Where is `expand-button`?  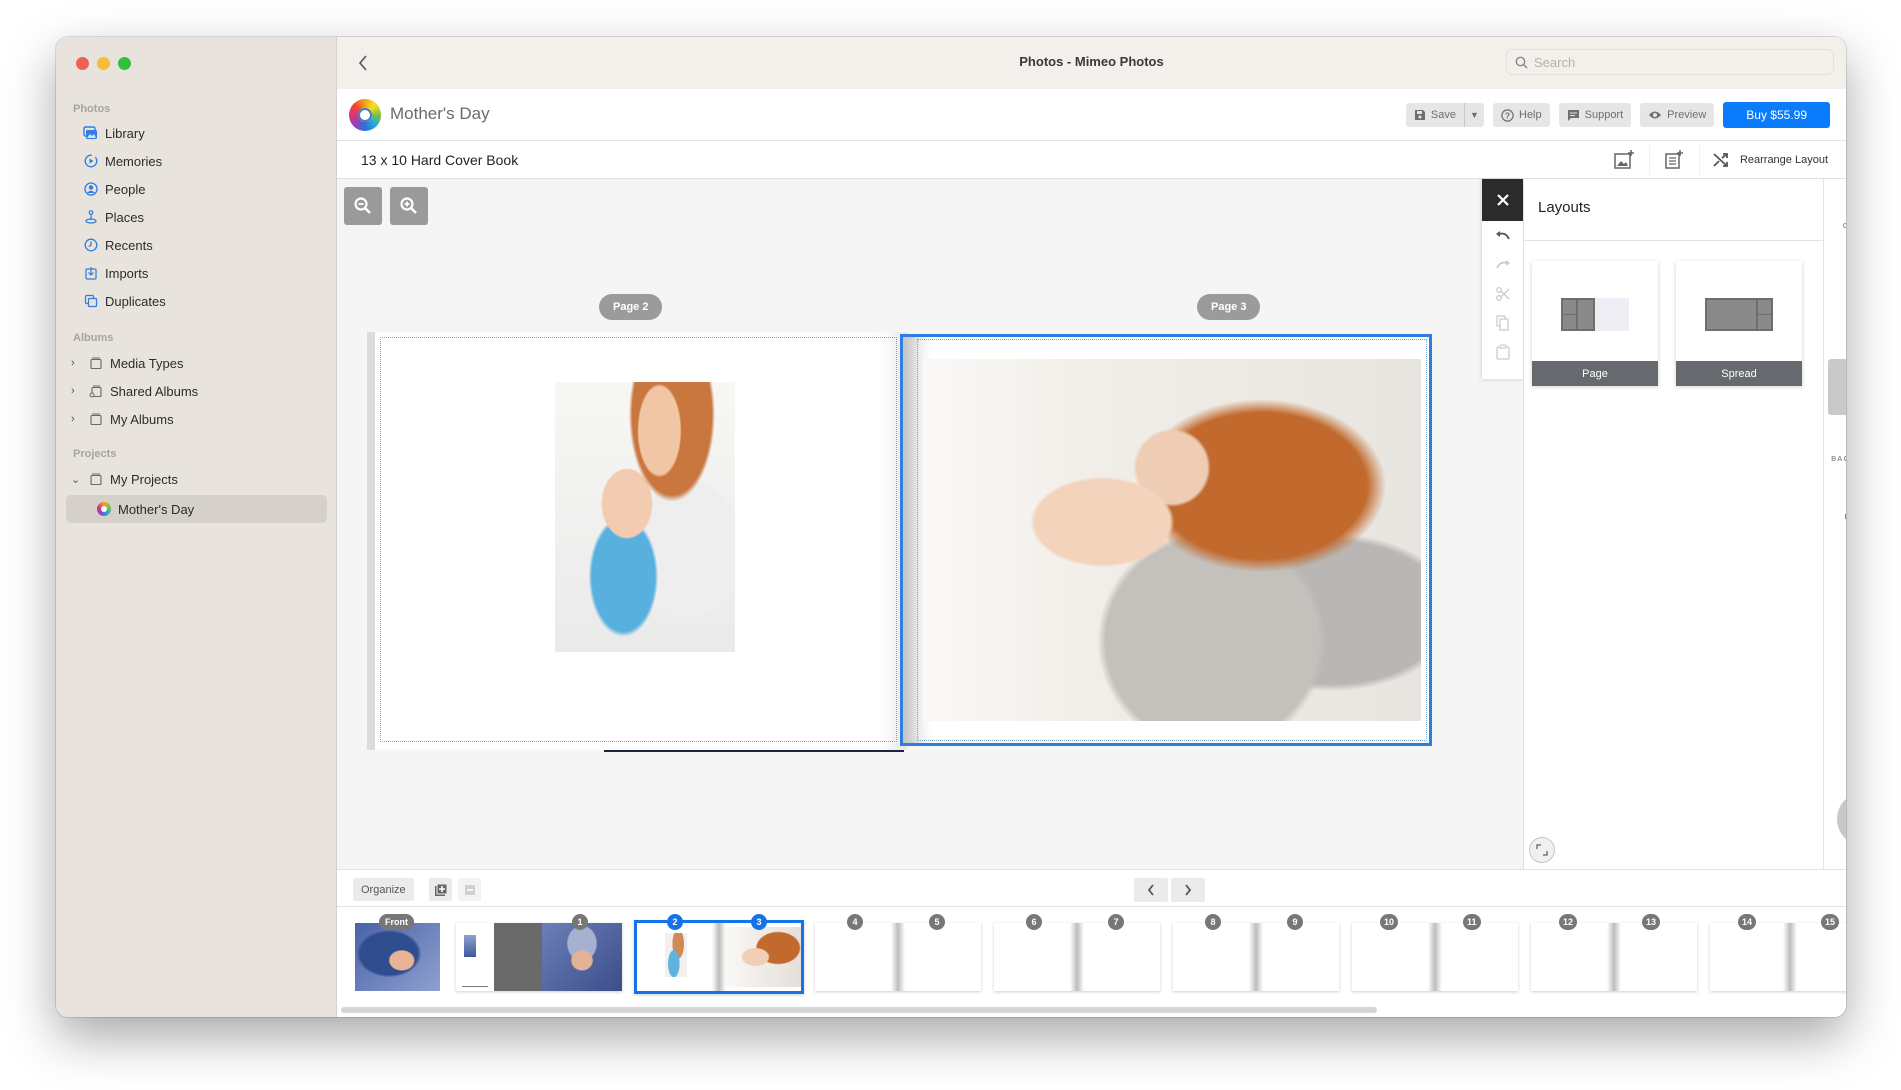 expand-button is located at coordinates (1542, 850).